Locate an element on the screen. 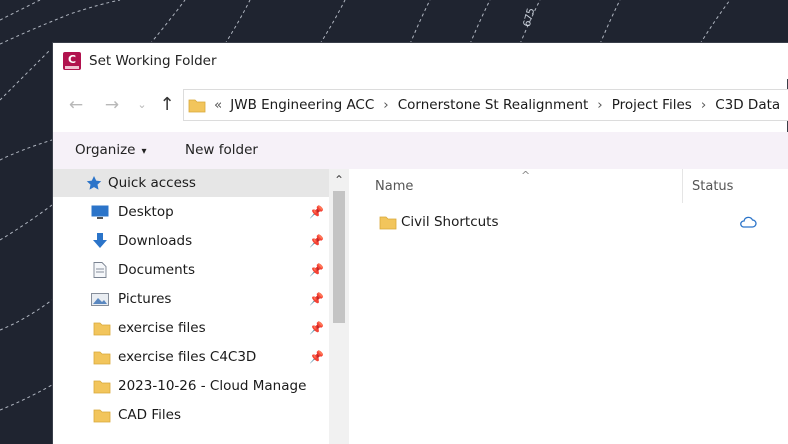  sidebar-item-desktop: Desktop 📌 is located at coordinates (191, 212).